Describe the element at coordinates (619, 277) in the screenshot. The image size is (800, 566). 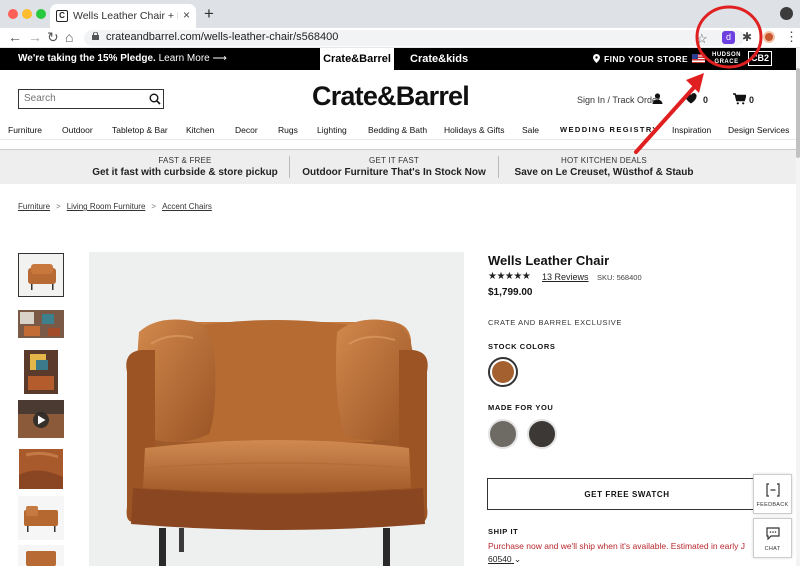
I see `sku-number: SKU: 568400` at that location.